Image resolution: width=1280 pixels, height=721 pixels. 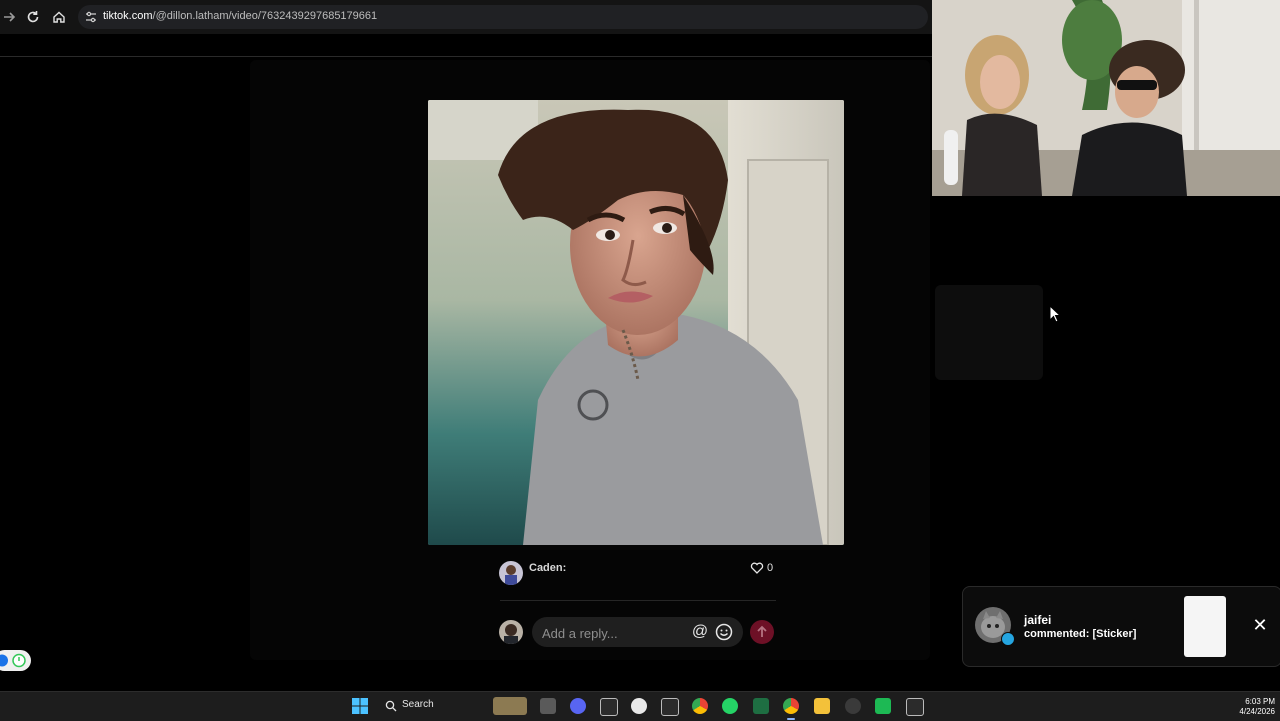 What do you see at coordinates (670, 707) in the screenshot?
I see `capcut-second-icon` at bounding box center [670, 707].